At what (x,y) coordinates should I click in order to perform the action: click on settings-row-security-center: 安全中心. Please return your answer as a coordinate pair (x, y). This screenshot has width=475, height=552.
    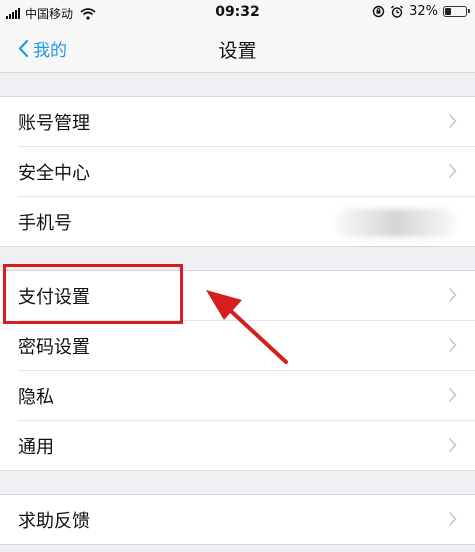
    Looking at the image, I should click on (246, 171).